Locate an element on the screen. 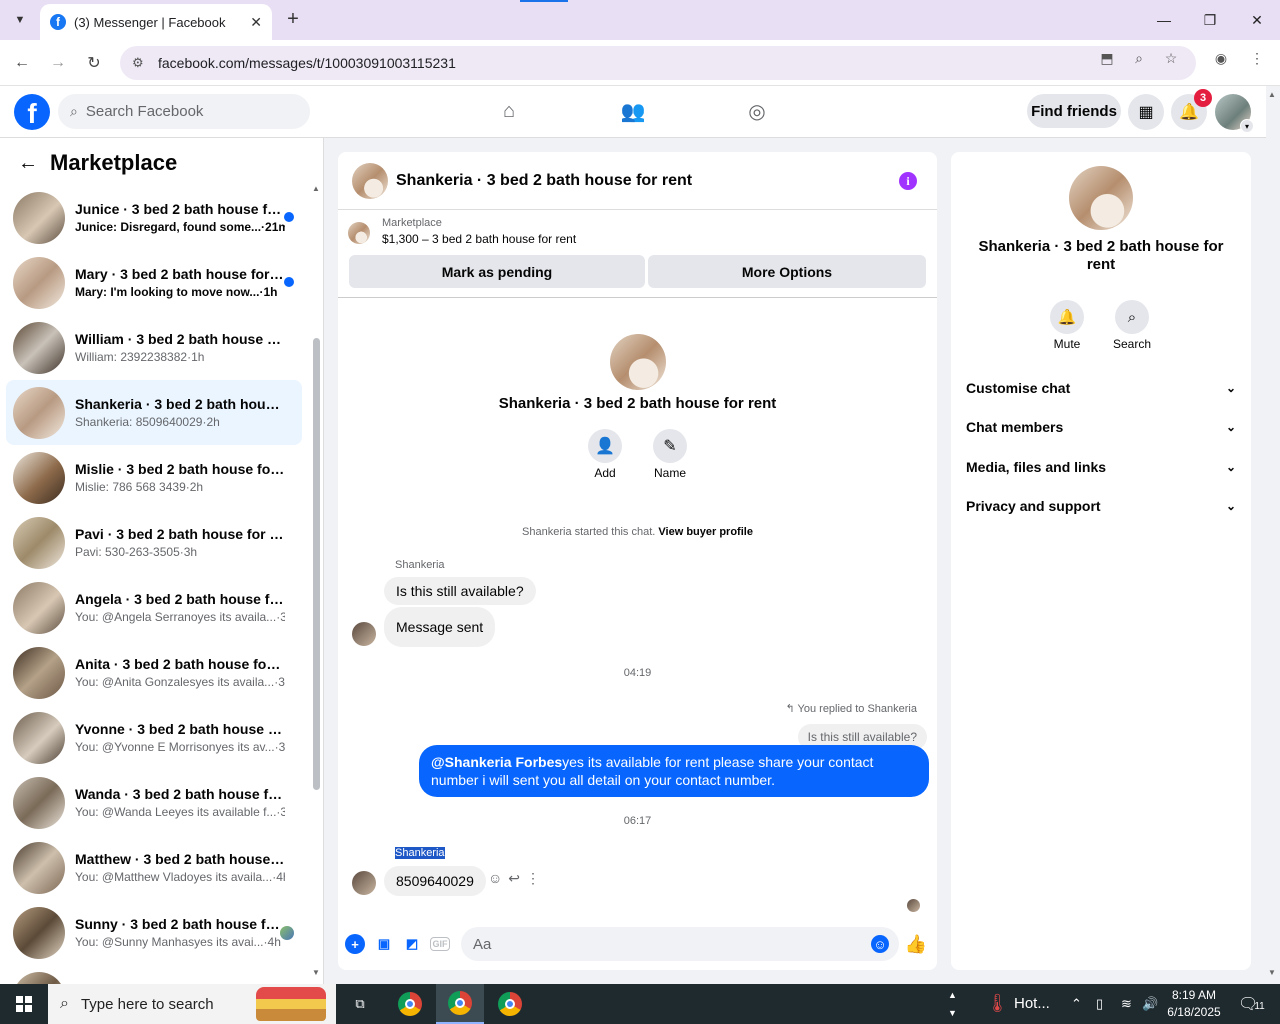 This screenshot has height=1024, width=1280. reload-icon: ↻ is located at coordinates (94, 63).